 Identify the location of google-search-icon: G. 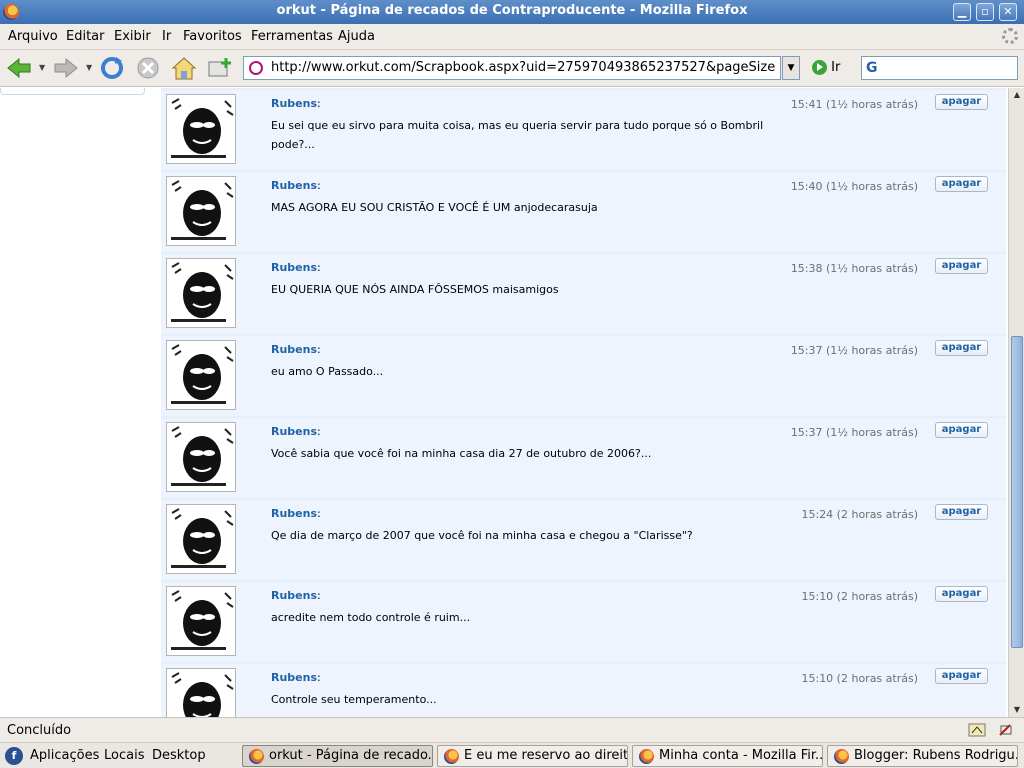
(872, 68).